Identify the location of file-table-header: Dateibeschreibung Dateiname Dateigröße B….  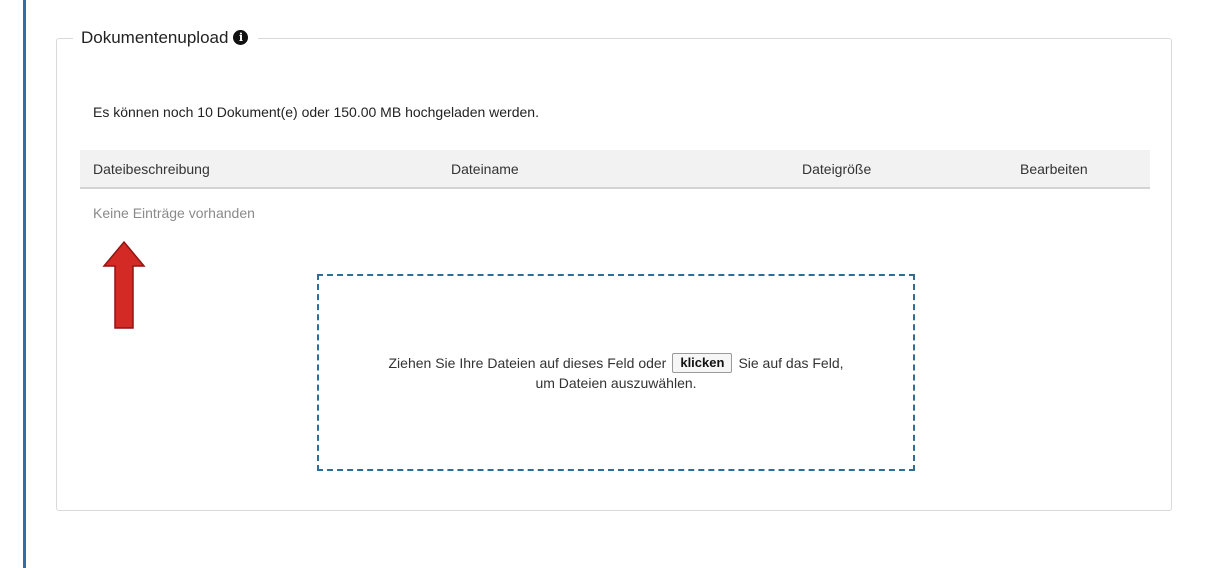
(615, 169).